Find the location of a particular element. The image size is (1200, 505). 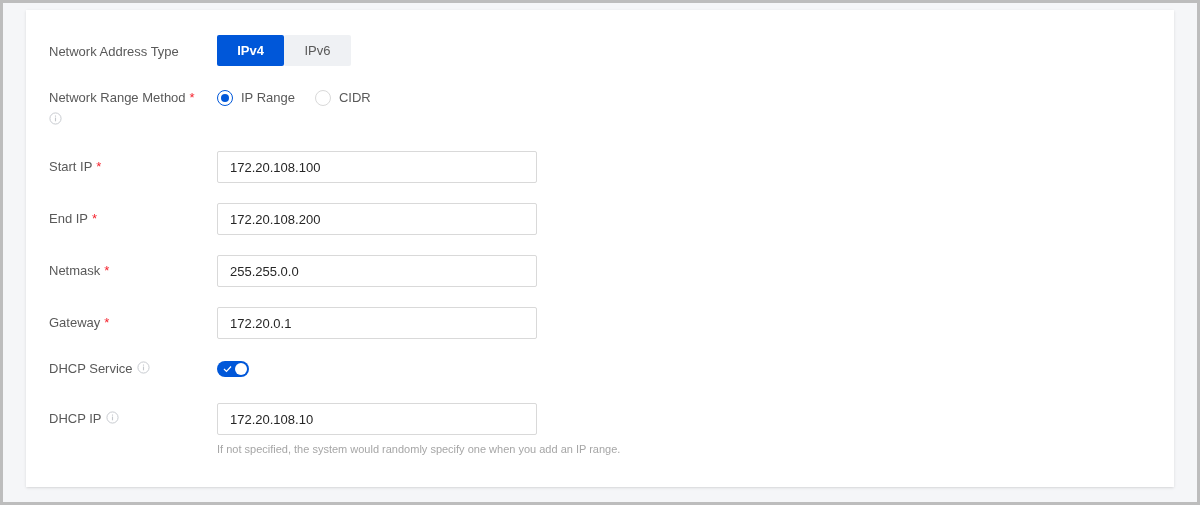

segment-tab: IPv6 is located at coordinates (317, 50).